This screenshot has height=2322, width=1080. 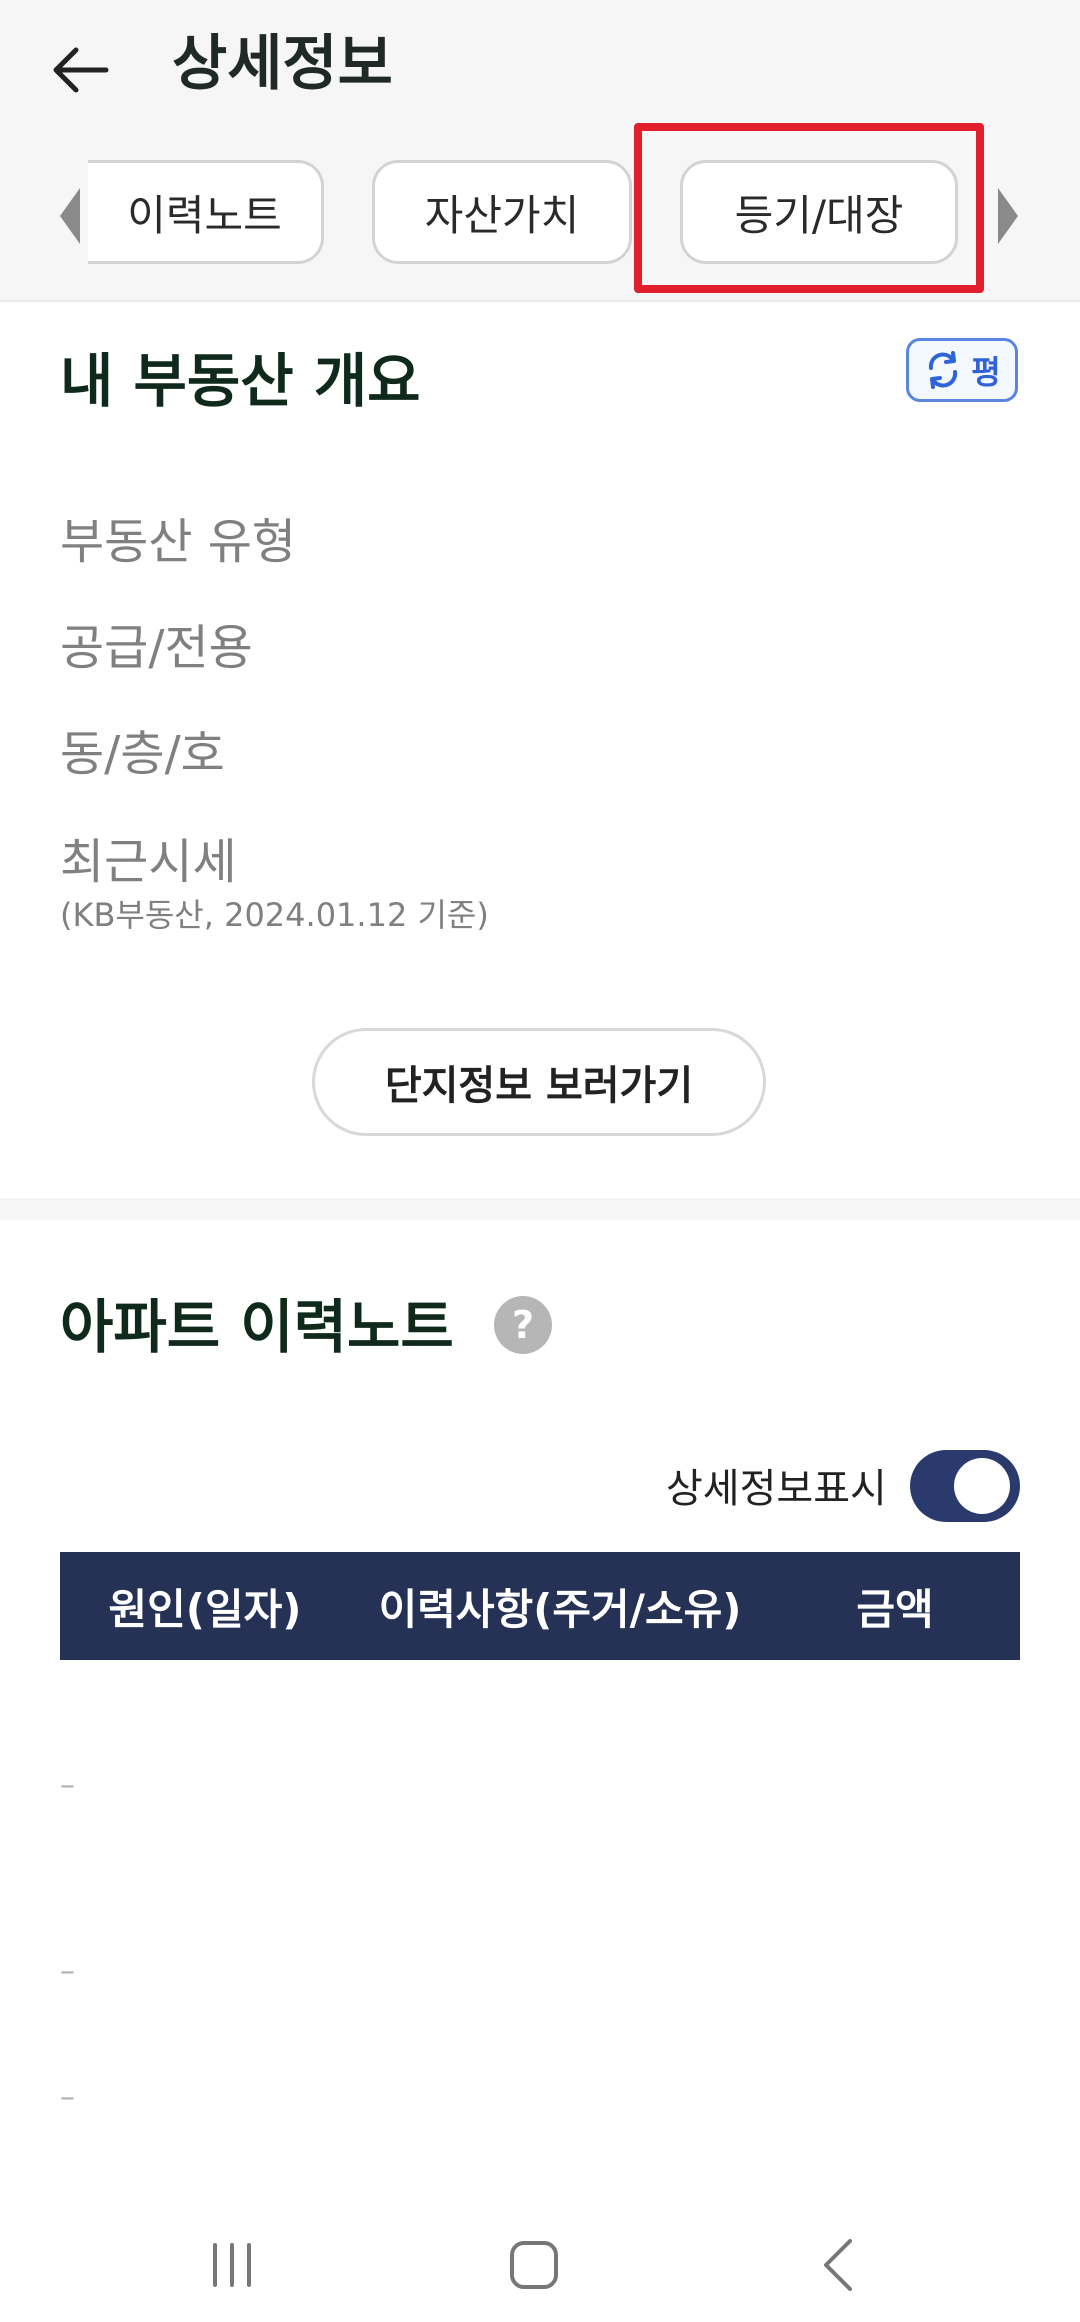 I want to click on arrow-left-icon, so click(x=81, y=70).